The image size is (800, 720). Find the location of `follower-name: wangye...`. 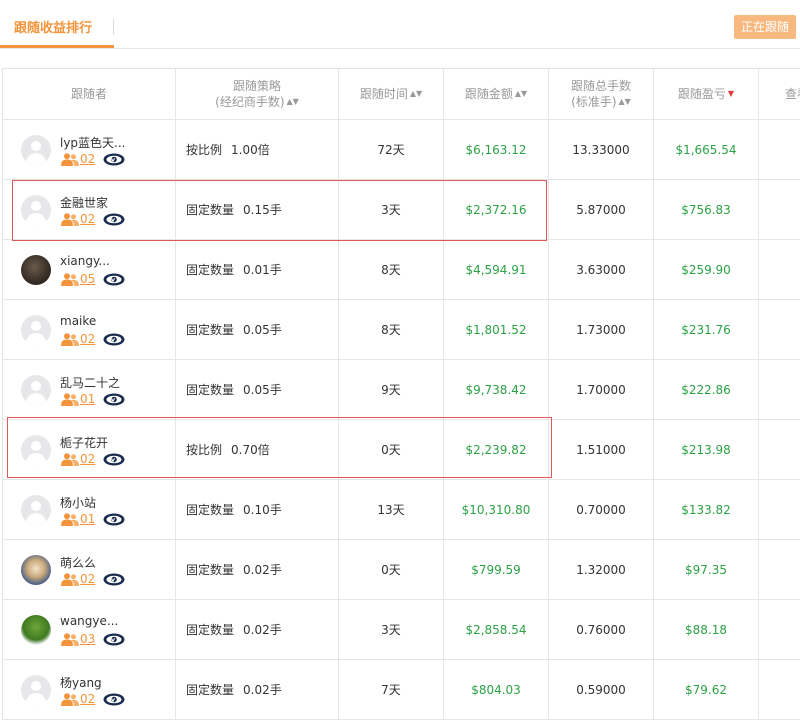

follower-name: wangye... is located at coordinates (89, 621).